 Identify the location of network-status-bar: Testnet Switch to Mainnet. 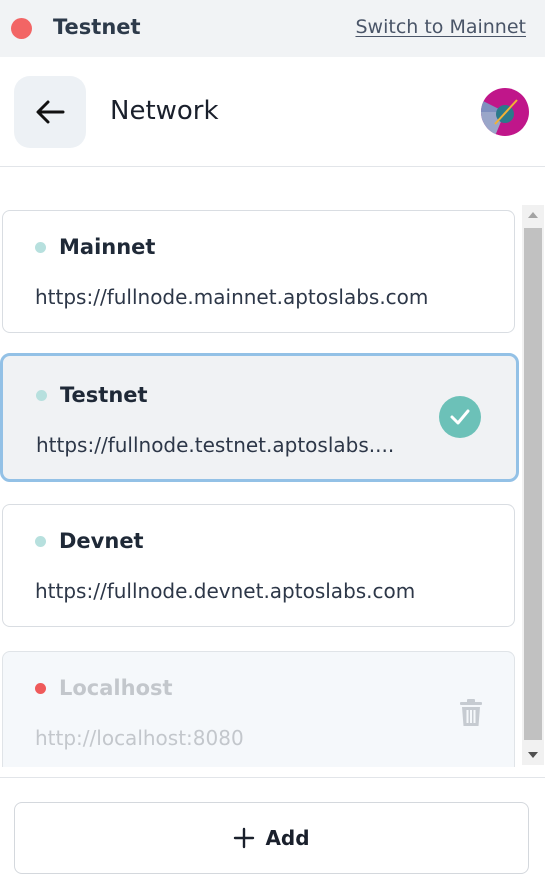
(272, 28).